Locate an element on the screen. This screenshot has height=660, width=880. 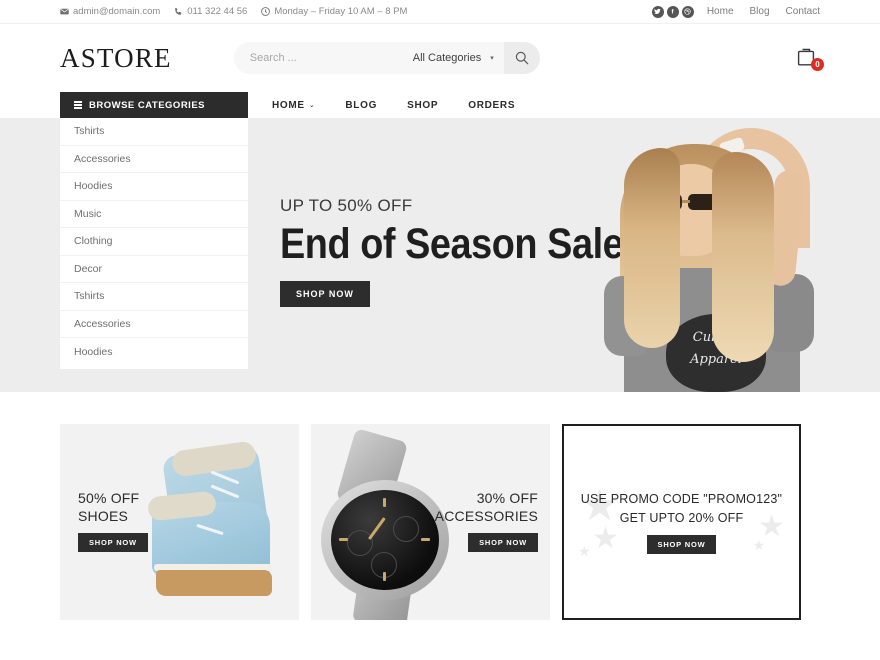
model-hair-left is located at coordinates (652, 248).